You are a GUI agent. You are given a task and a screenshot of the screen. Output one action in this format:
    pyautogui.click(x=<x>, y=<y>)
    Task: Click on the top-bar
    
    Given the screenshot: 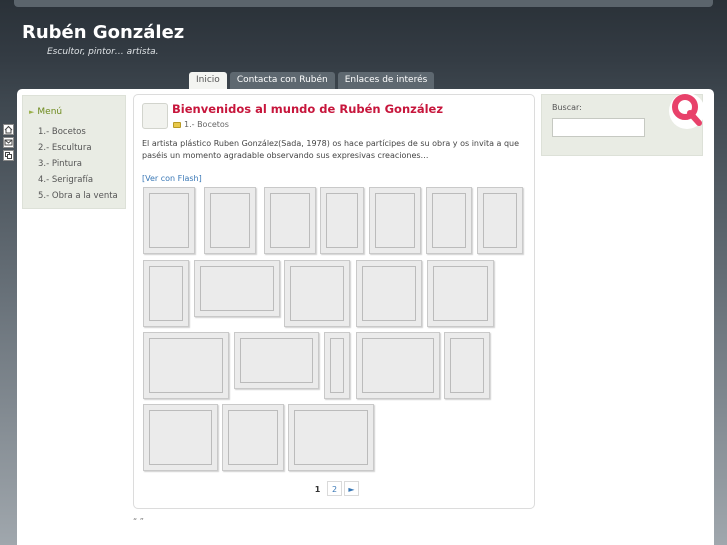 What is the action you would take?
    pyautogui.click(x=363, y=3)
    